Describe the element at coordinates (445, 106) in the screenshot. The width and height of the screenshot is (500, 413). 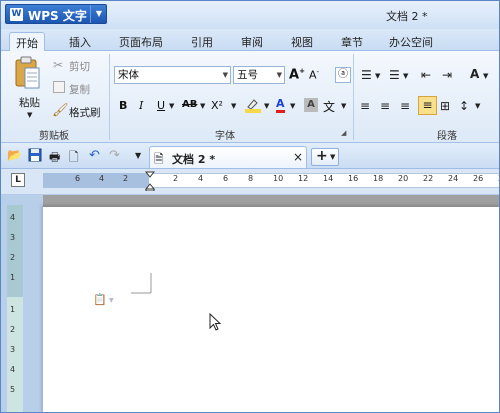
I see `distributed-align-icon: ⊞` at that location.